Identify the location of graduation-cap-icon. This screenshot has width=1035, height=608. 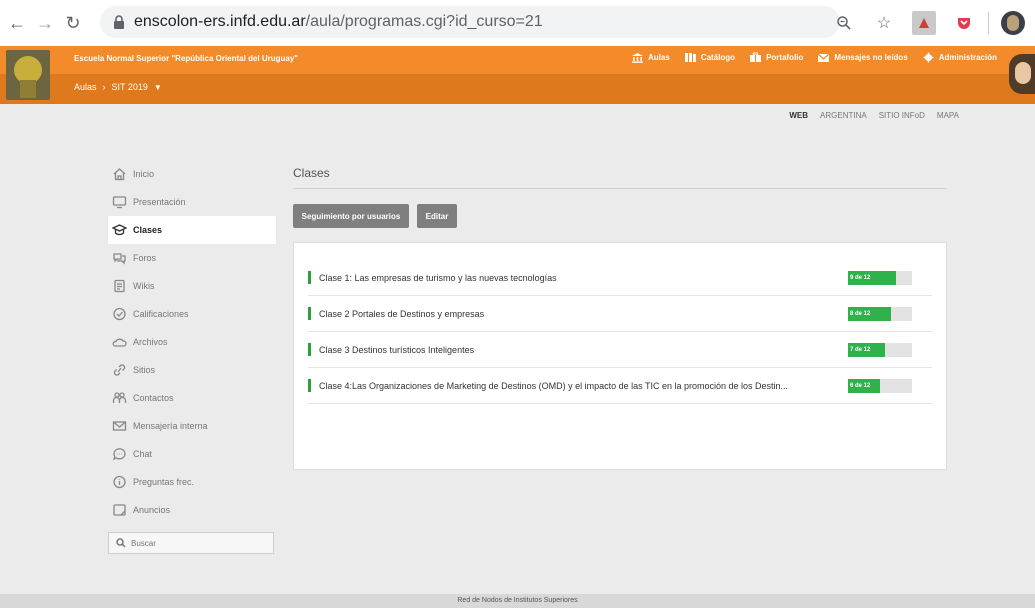
(119, 230).